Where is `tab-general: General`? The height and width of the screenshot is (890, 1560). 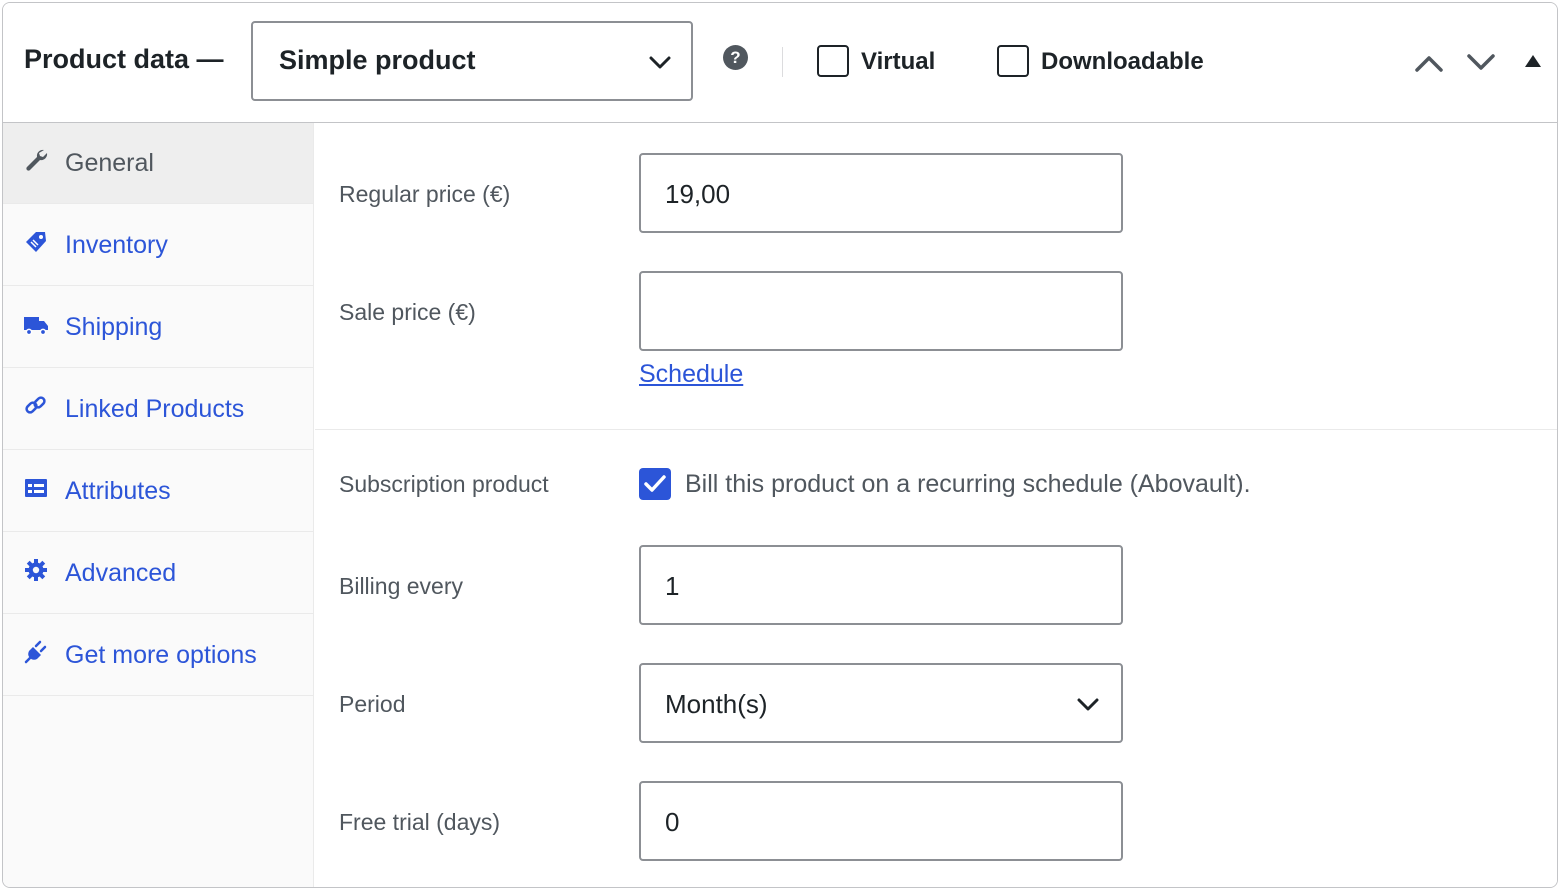 tab-general: General is located at coordinates (158, 163).